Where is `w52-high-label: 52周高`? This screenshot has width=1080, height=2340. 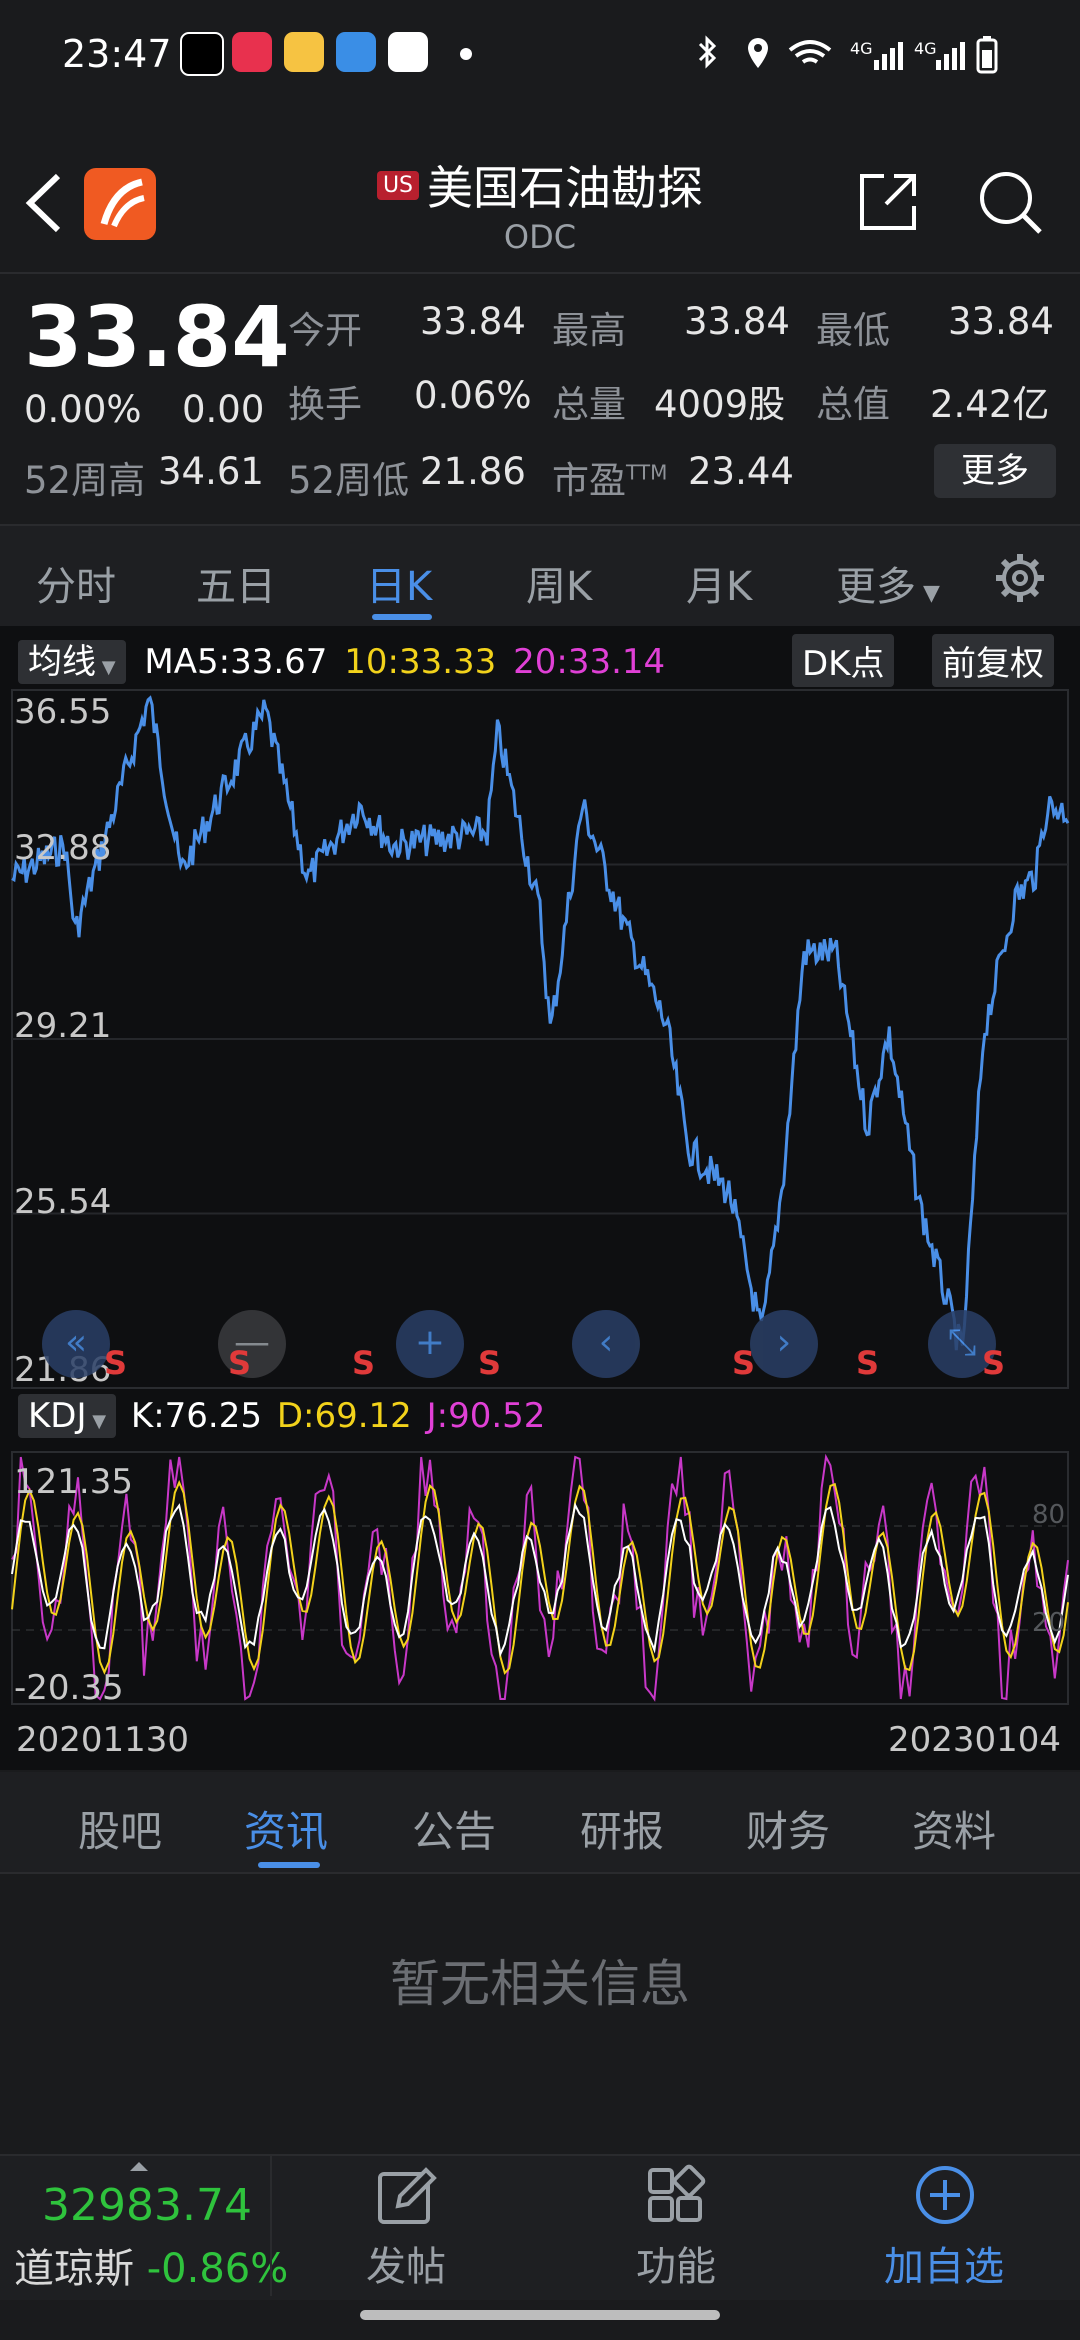
w52-high-label: 52周高 is located at coordinates (85, 480).